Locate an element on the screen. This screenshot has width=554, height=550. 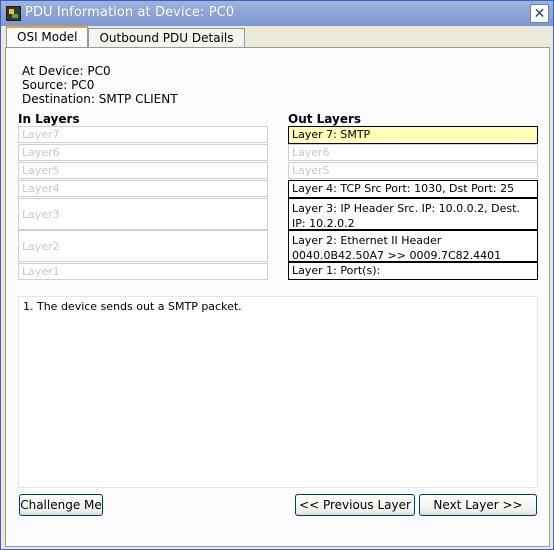
title-bar: PDU Information at Device: PC0 ✕ is located at coordinates (277, 13).